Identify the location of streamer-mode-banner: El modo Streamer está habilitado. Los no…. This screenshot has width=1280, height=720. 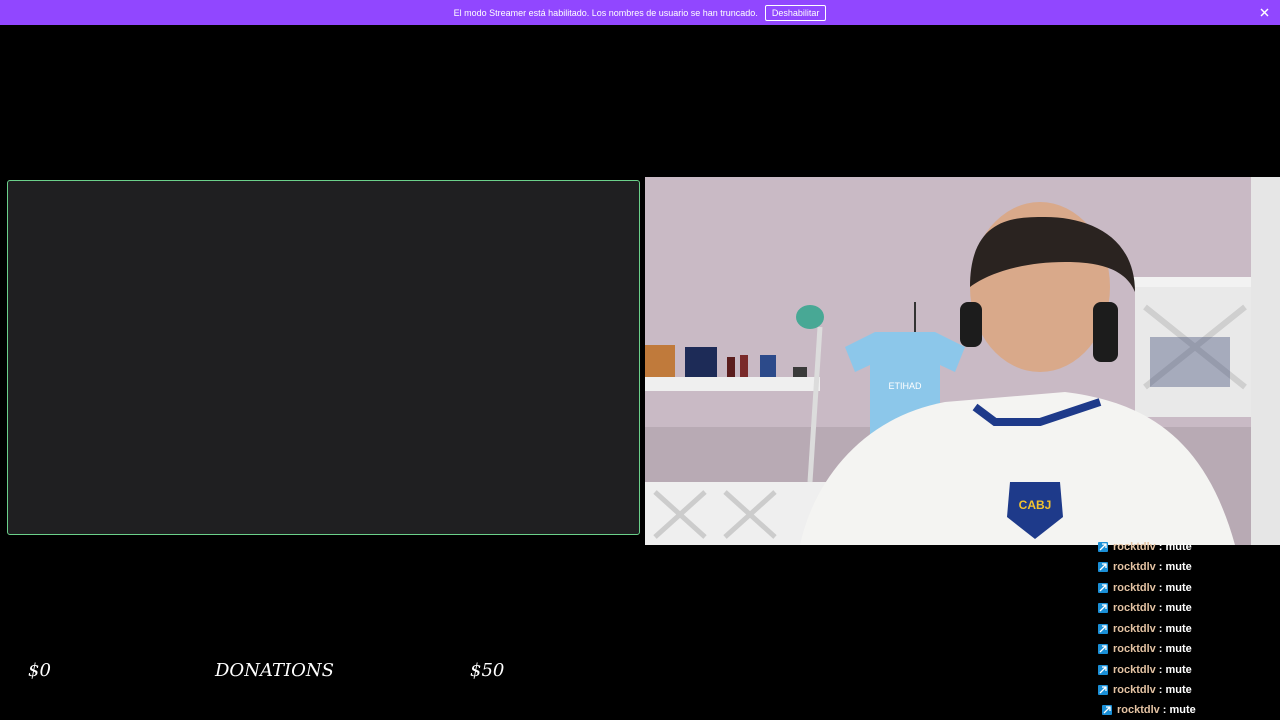
(640, 12).